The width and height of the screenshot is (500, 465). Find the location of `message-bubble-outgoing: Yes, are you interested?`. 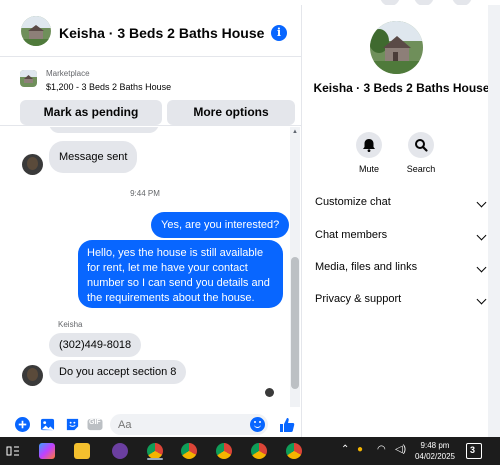

message-bubble-outgoing: Yes, are you interested? is located at coordinates (220, 225).